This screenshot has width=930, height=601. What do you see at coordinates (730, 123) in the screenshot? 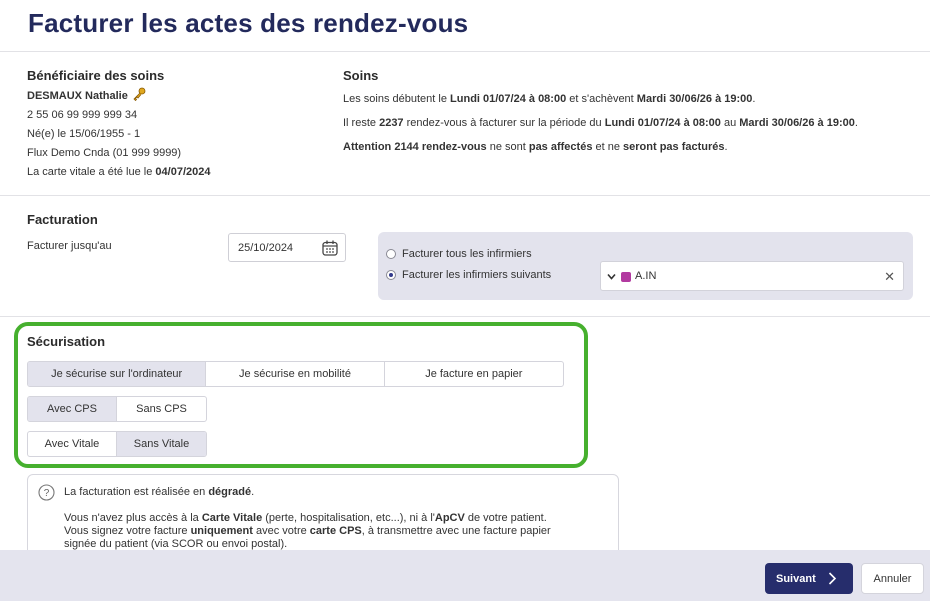
I see `soins-text: au` at bounding box center [730, 123].